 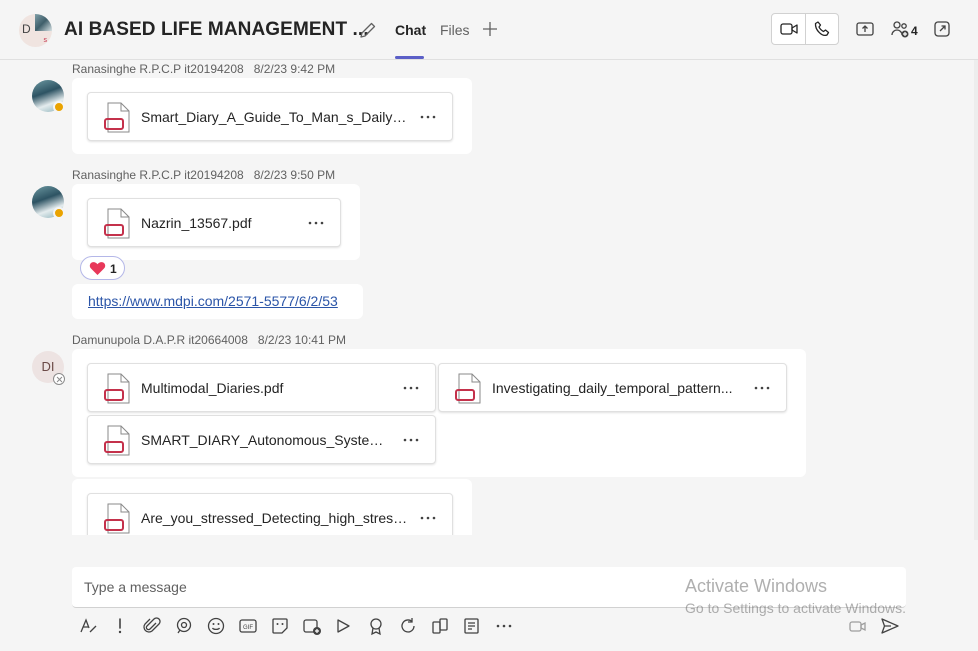 What do you see at coordinates (344, 626) in the screenshot?
I see `stream-icon` at bounding box center [344, 626].